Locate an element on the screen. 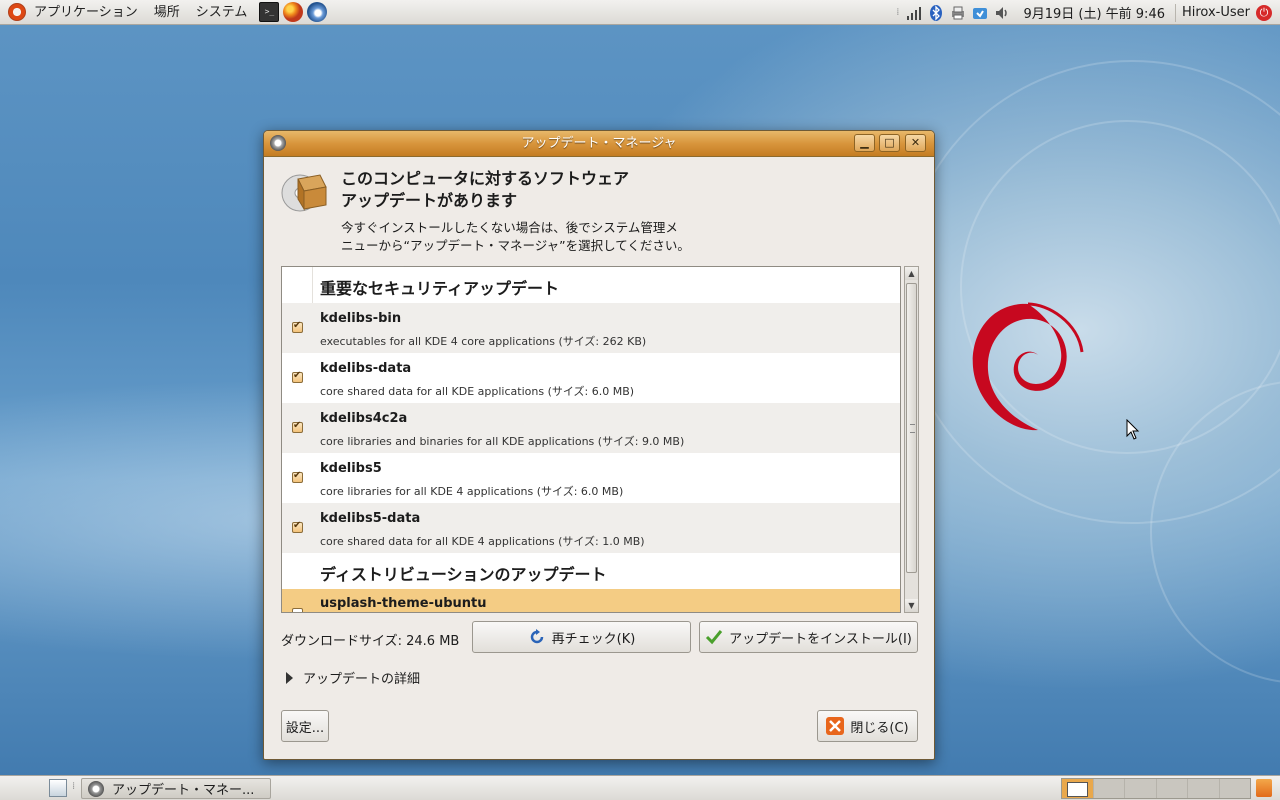 The image size is (1280, 800). list-item: usplash-theme-ubuntu is located at coordinates (591, 600).